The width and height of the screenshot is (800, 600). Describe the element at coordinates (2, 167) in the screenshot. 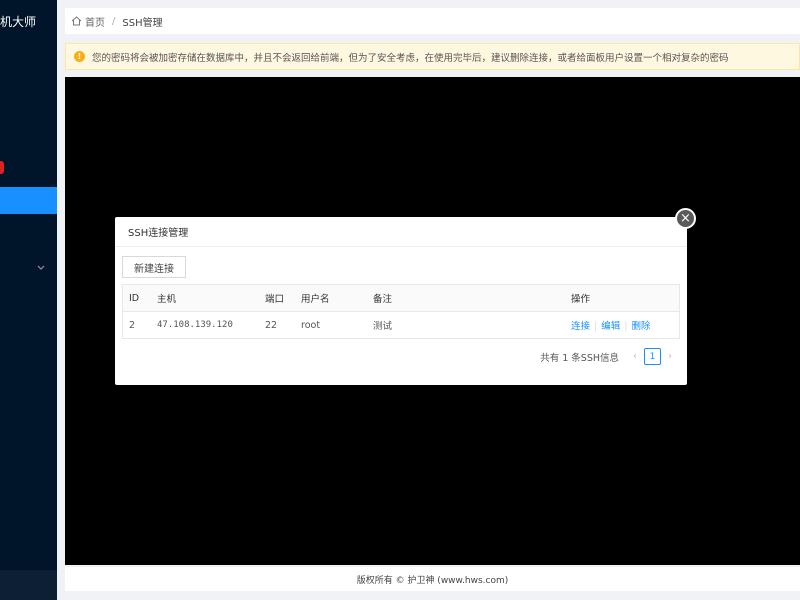

I see `notification-badge` at that location.